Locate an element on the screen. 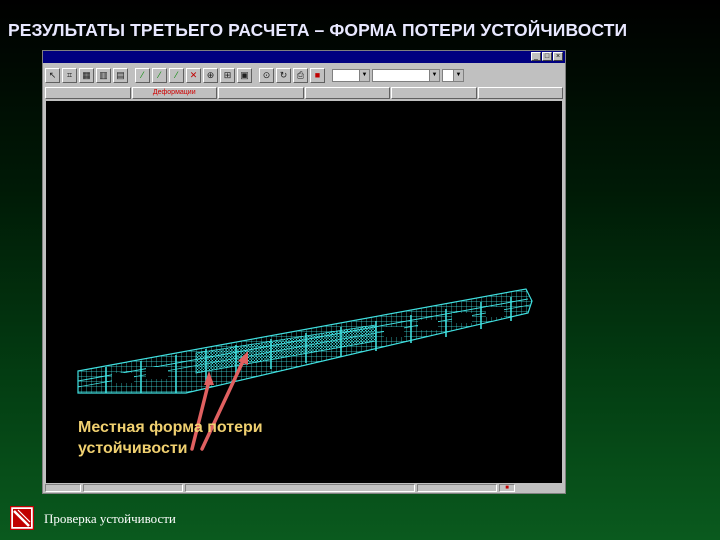 This screenshot has height=540, width=720. status-flag-icon: ■ is located at coordinates (507, 487).